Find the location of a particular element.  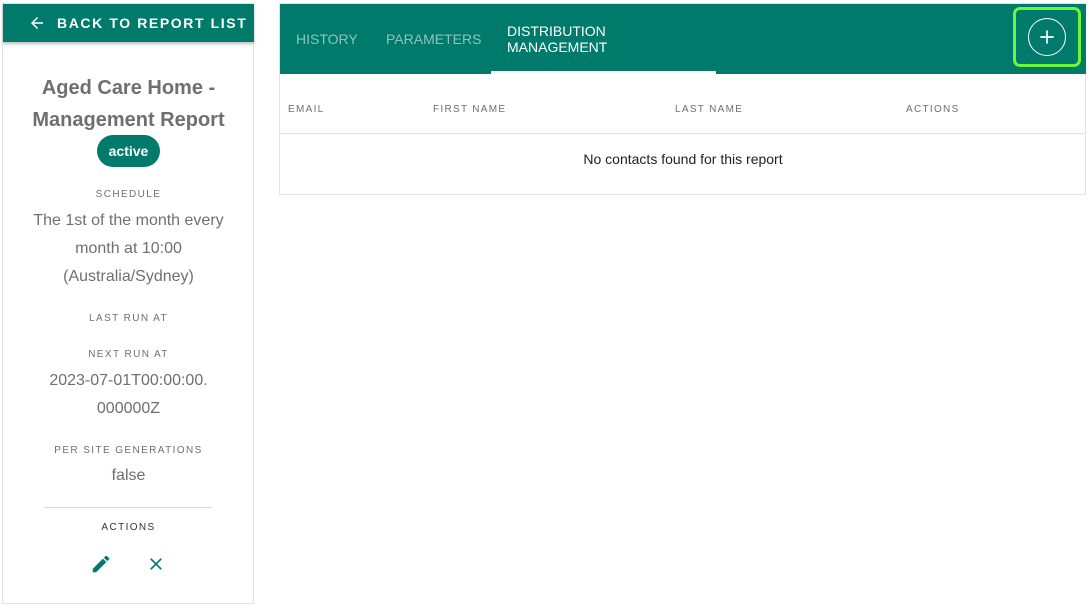

per-site-generations-value: false is located at coordinates (128, 475).